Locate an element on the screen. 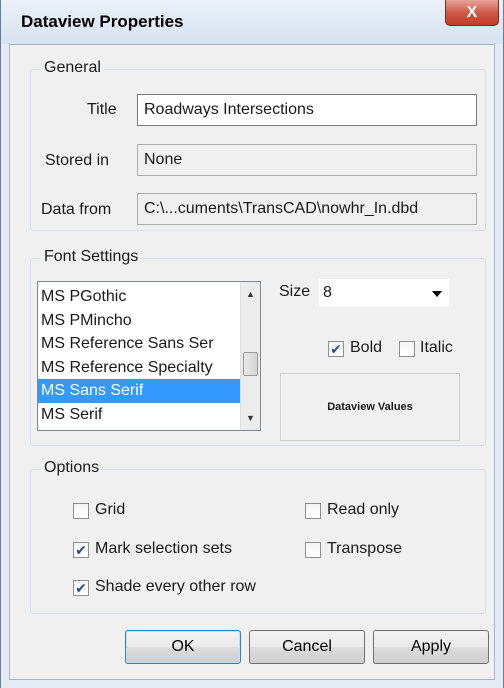  close-icon: X is located at coordinates (472, 12).